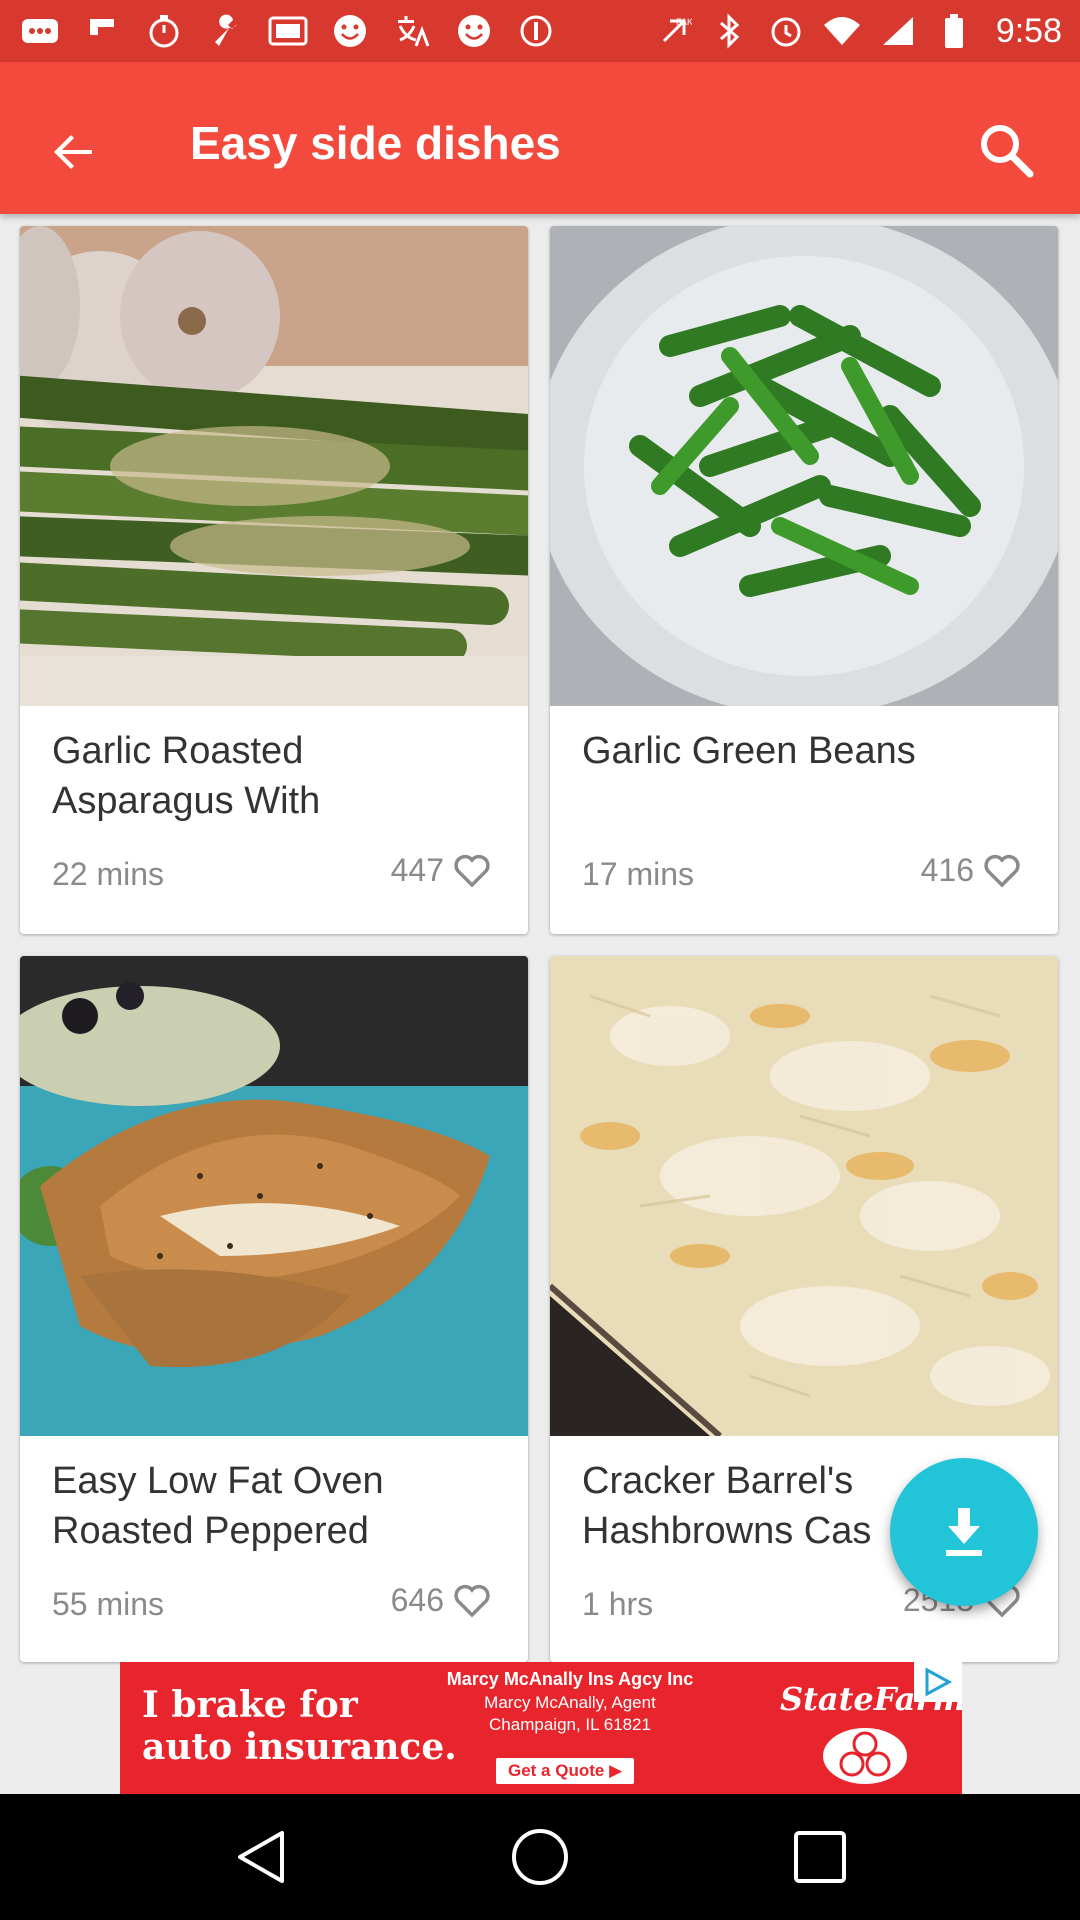 The width and height of the screenshot is (1080, 1920). I want to click on recipe-name: Garlic Green Beans, so click(749, 751).